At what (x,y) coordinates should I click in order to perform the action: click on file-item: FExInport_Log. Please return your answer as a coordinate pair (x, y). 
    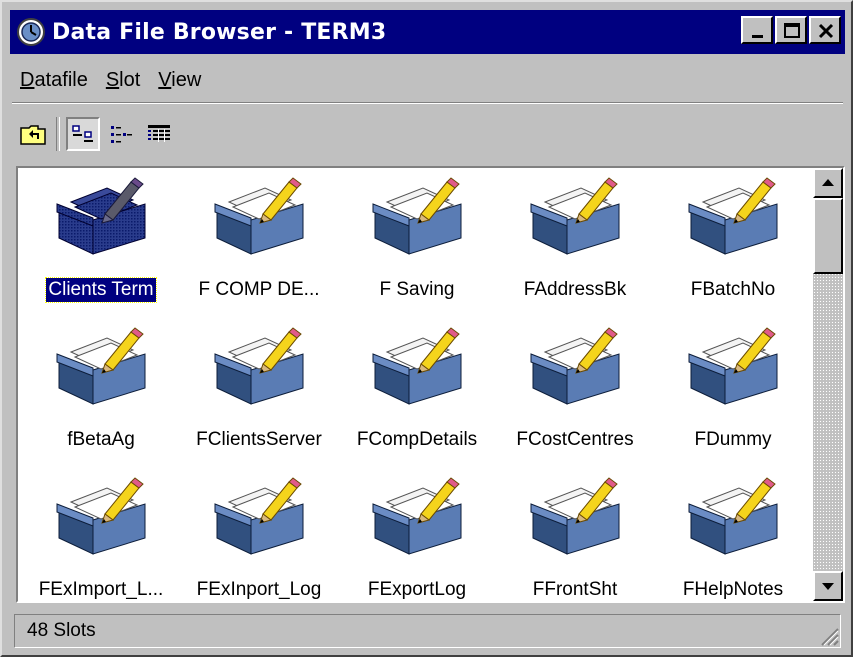
    Looking at the image, I should click on (259, 534).